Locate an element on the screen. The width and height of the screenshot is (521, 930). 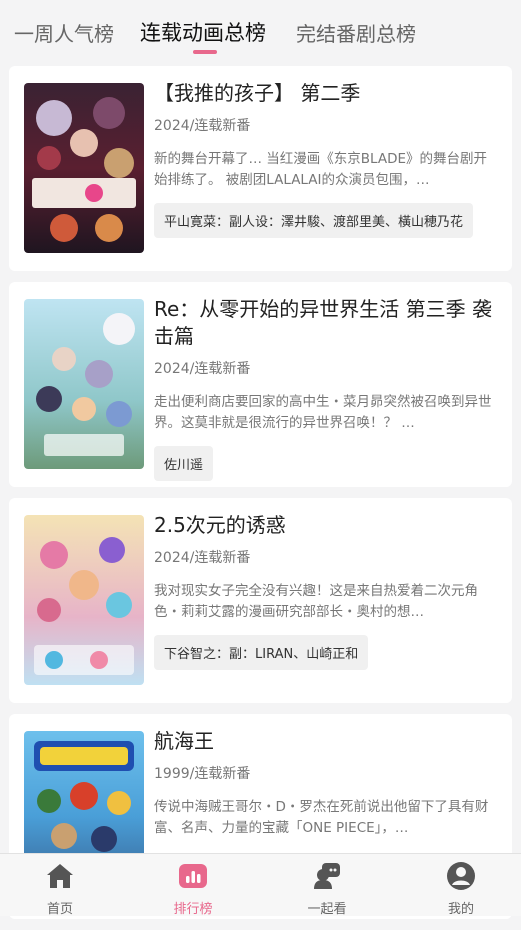
nav-profile: 我的 is located at coordinates (458, 888).